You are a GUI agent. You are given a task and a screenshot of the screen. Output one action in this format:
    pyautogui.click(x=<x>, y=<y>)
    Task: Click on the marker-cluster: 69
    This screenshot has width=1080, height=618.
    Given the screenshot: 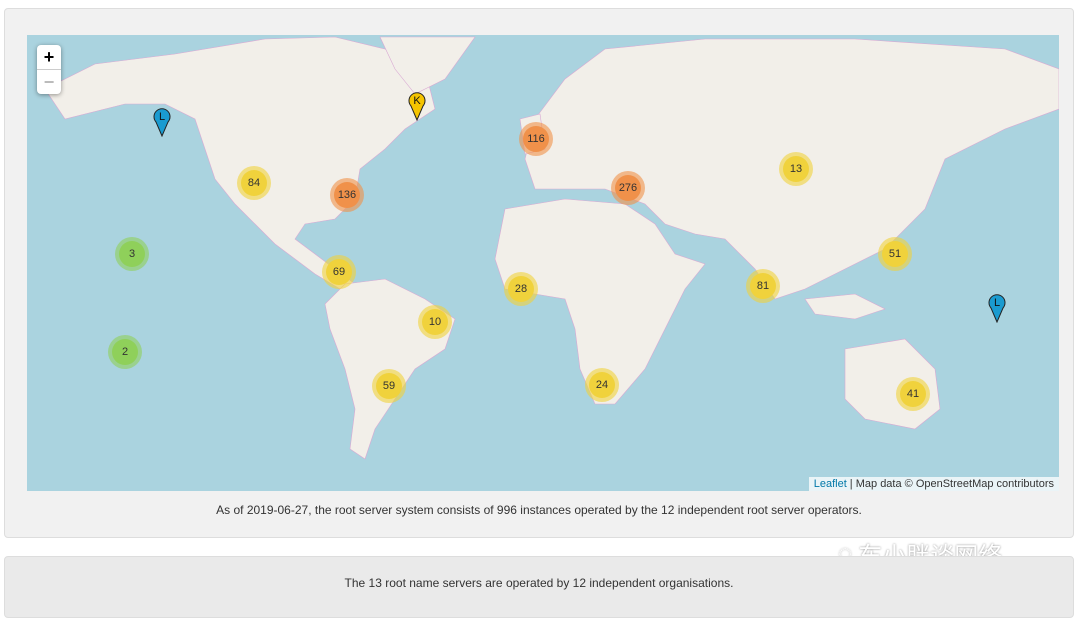 What is the action you would take?
    pyautogui.click(x=339, y=272)
    